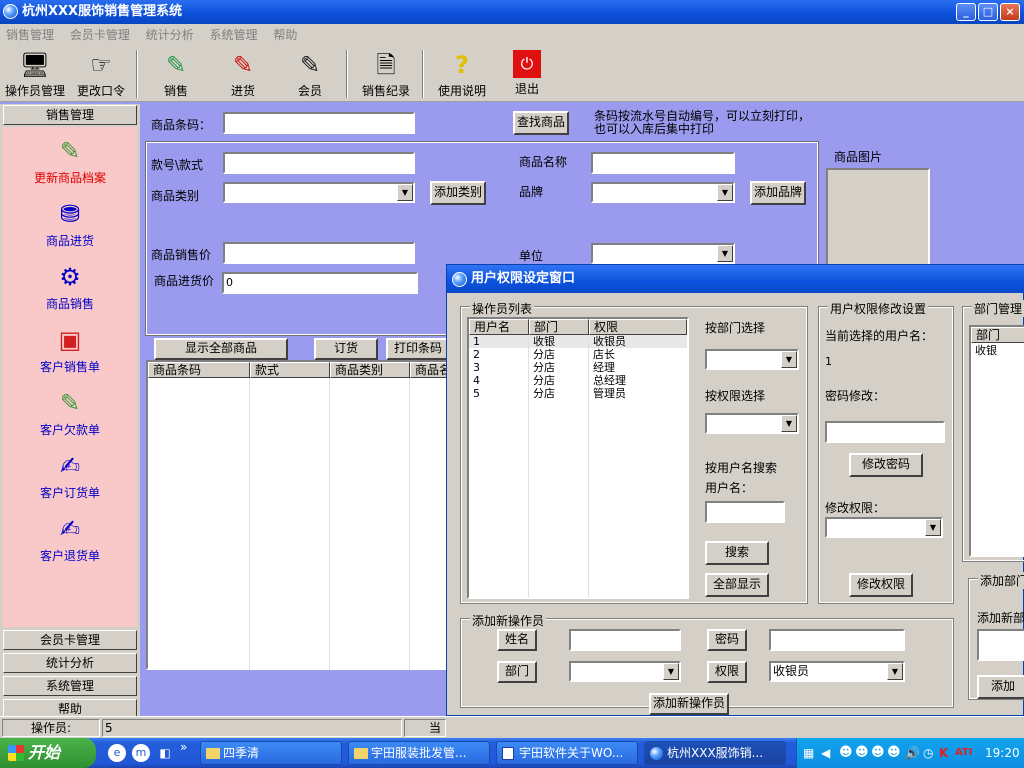  I want to click on quicklaunch-icon: m, so click(141, 753).